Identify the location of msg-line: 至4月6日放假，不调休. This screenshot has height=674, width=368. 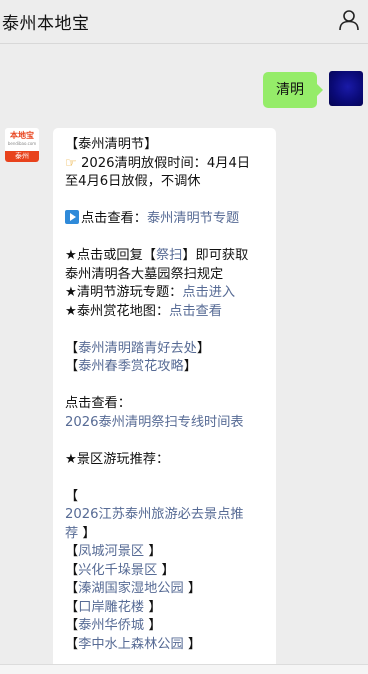
(133, 181).